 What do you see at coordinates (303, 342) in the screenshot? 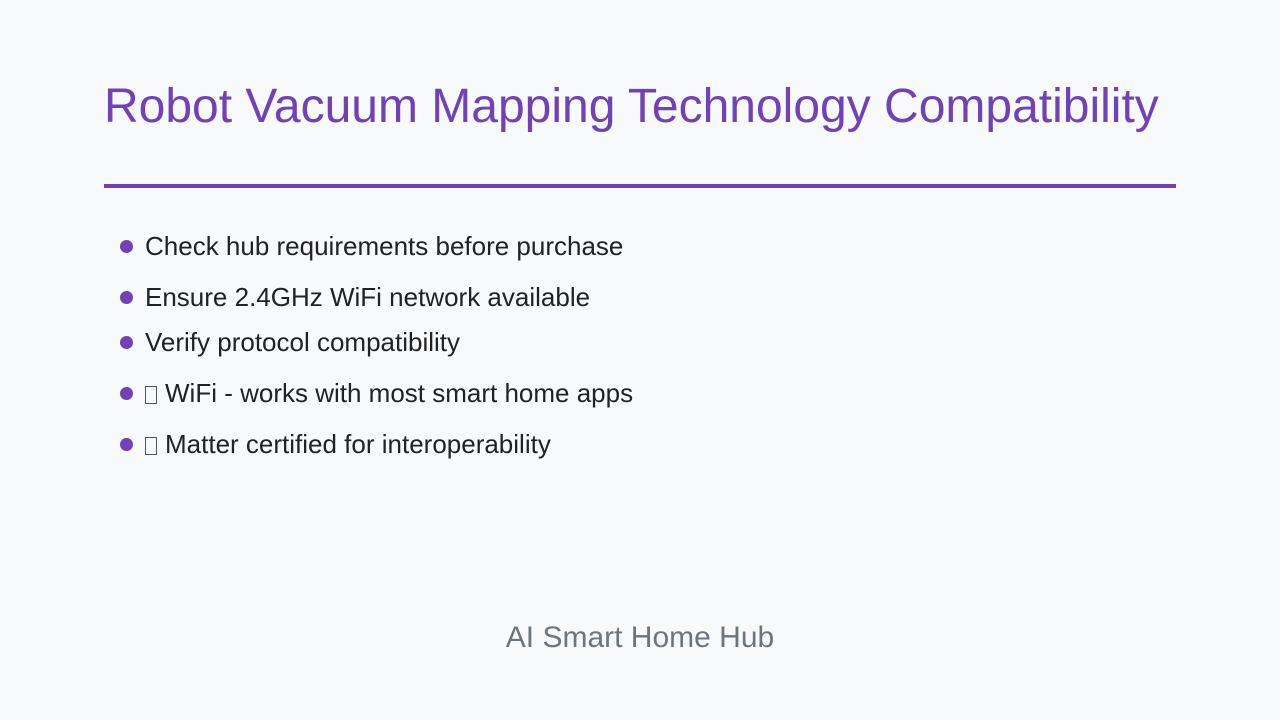
I see `bullet-text: Verify protocol compatibility` at bounding box center [303, 342].